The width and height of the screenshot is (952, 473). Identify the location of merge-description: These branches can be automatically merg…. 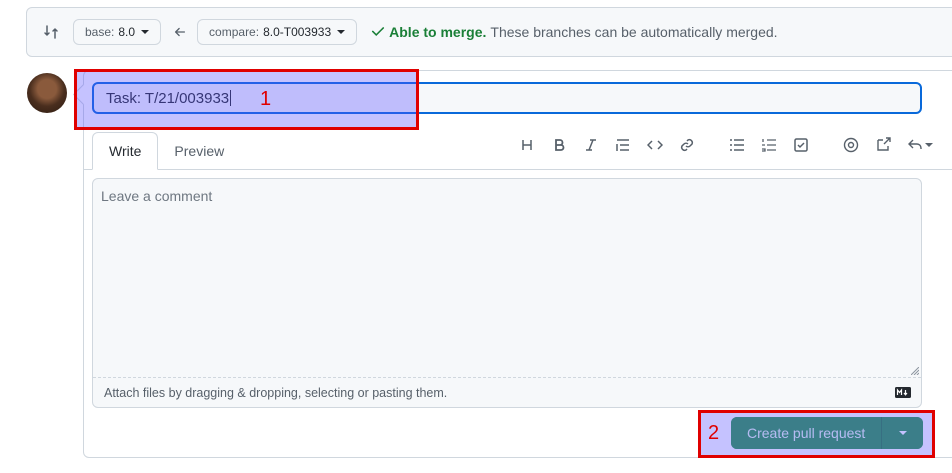
(634, 32).